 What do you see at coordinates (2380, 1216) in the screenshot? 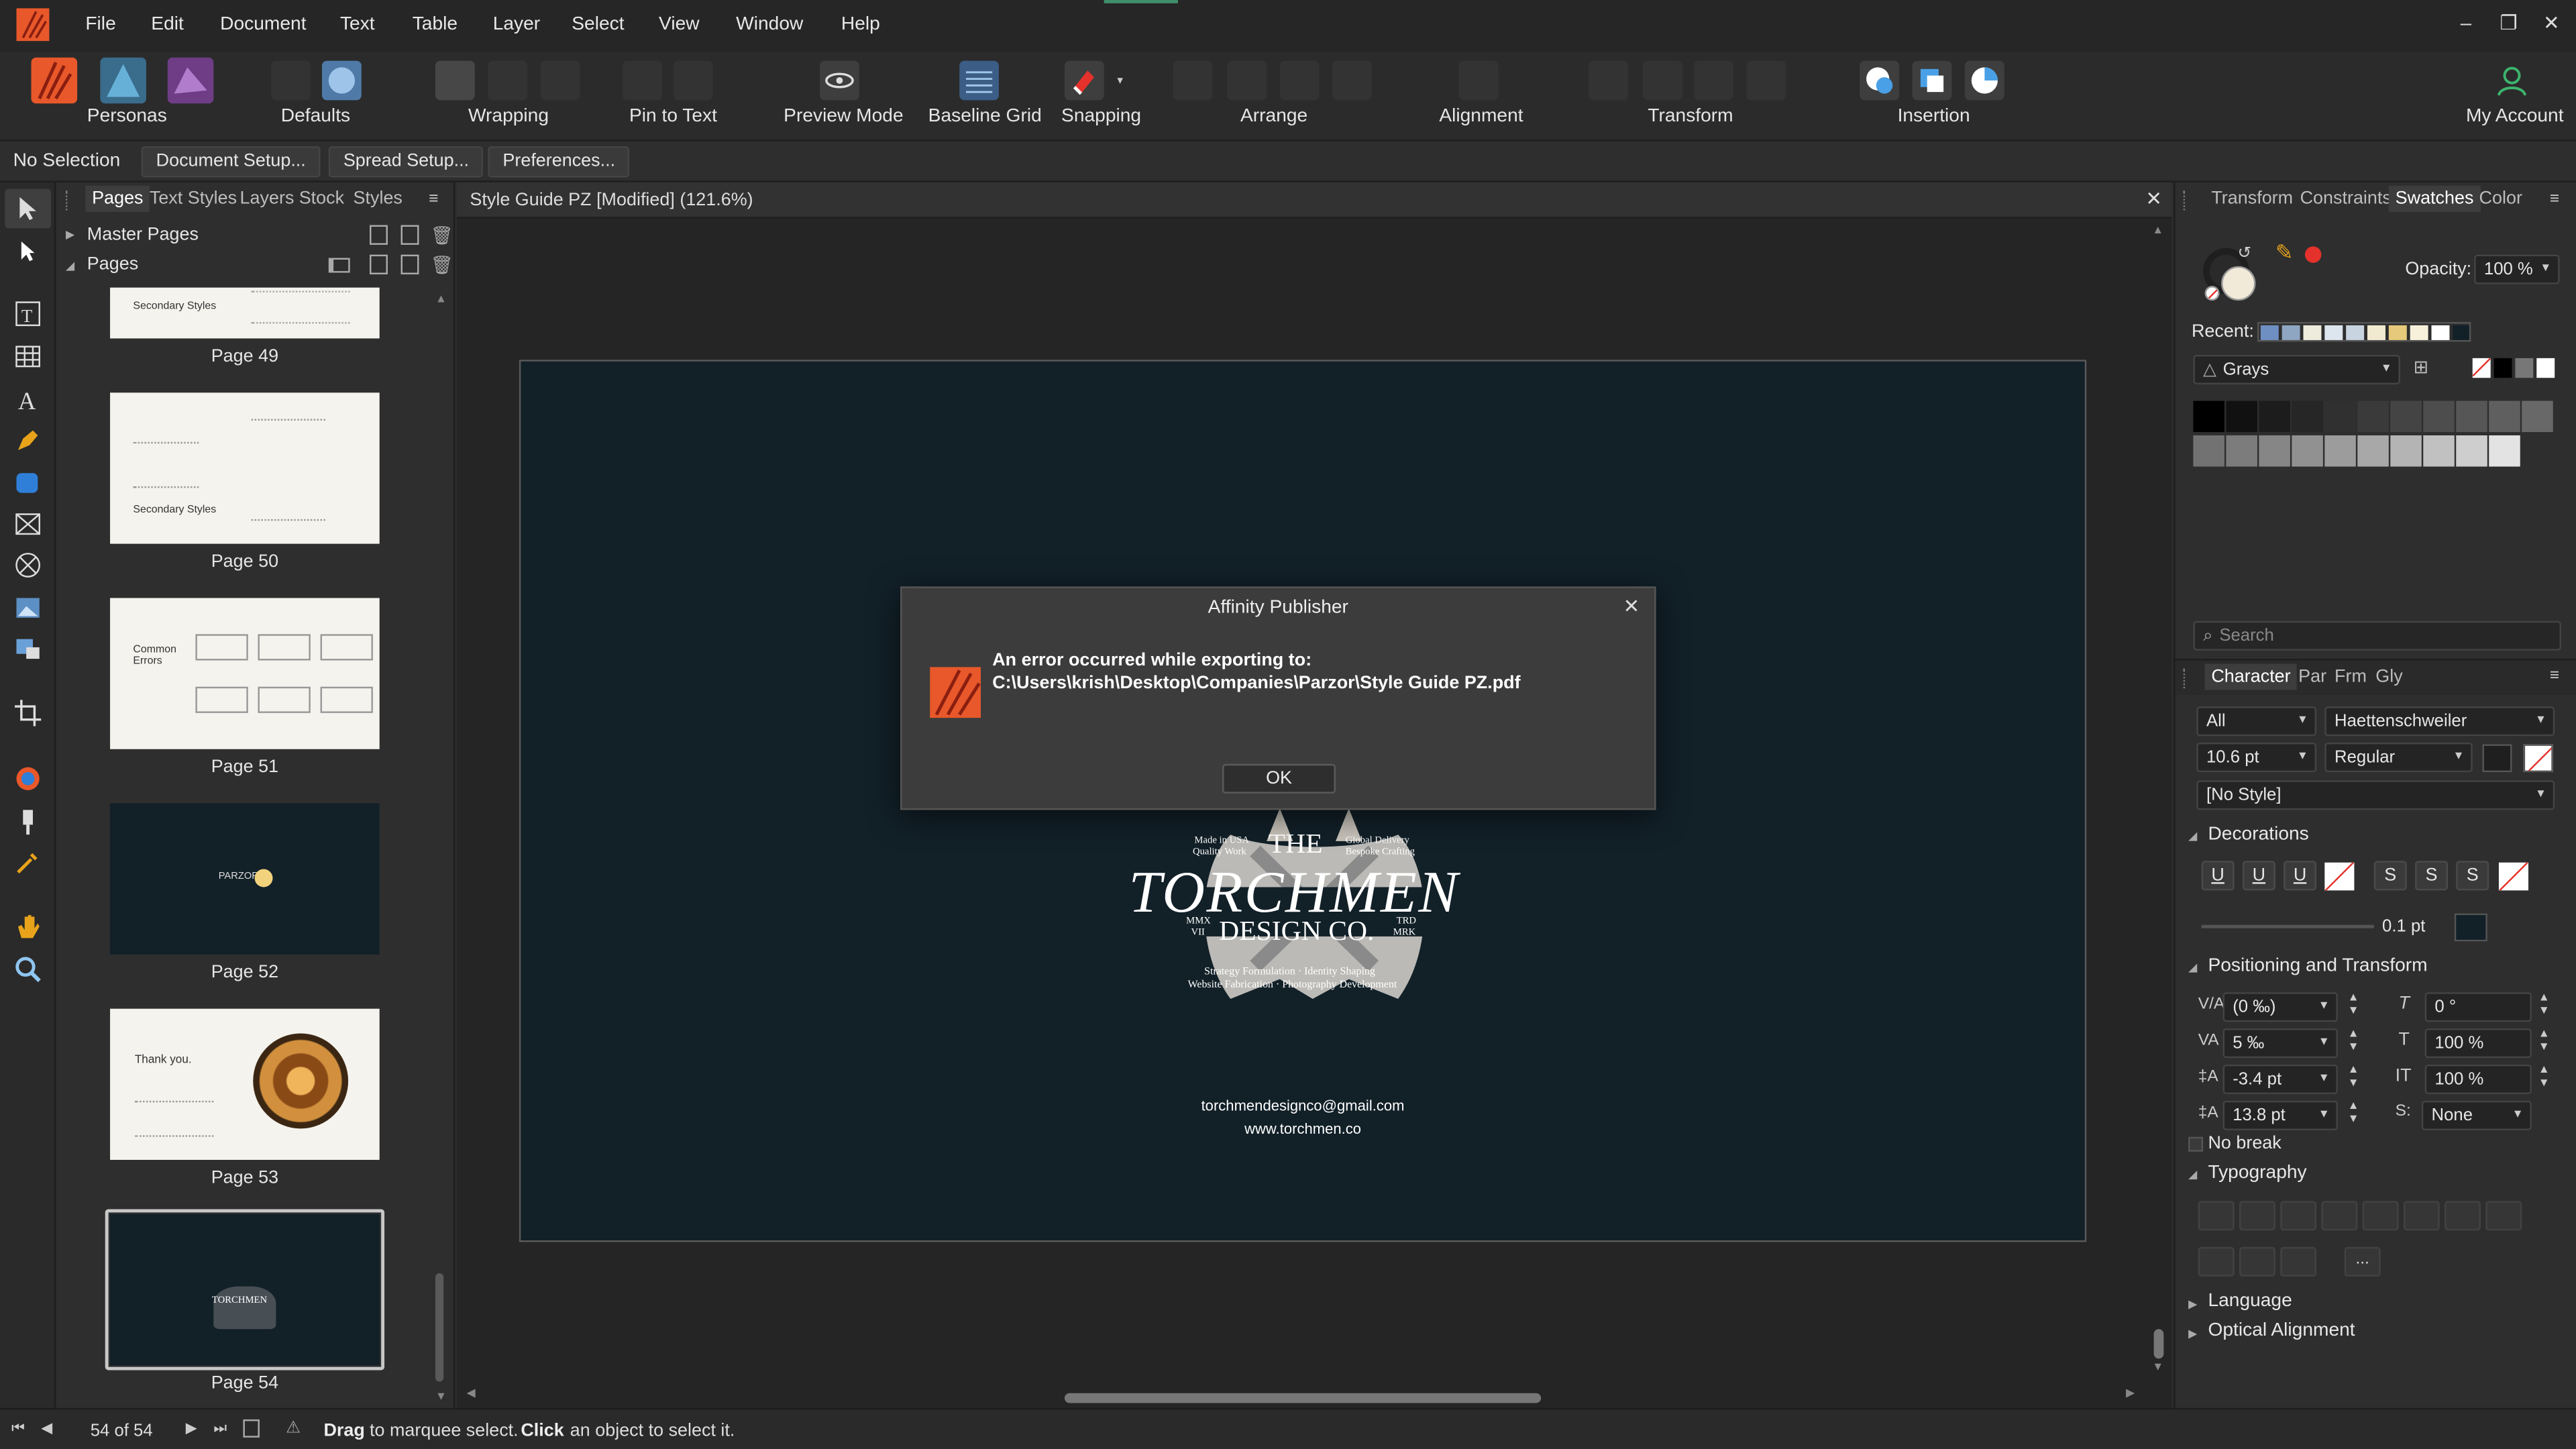
I see `typography-superscript-icon` at bounding box center [2380, 1216].